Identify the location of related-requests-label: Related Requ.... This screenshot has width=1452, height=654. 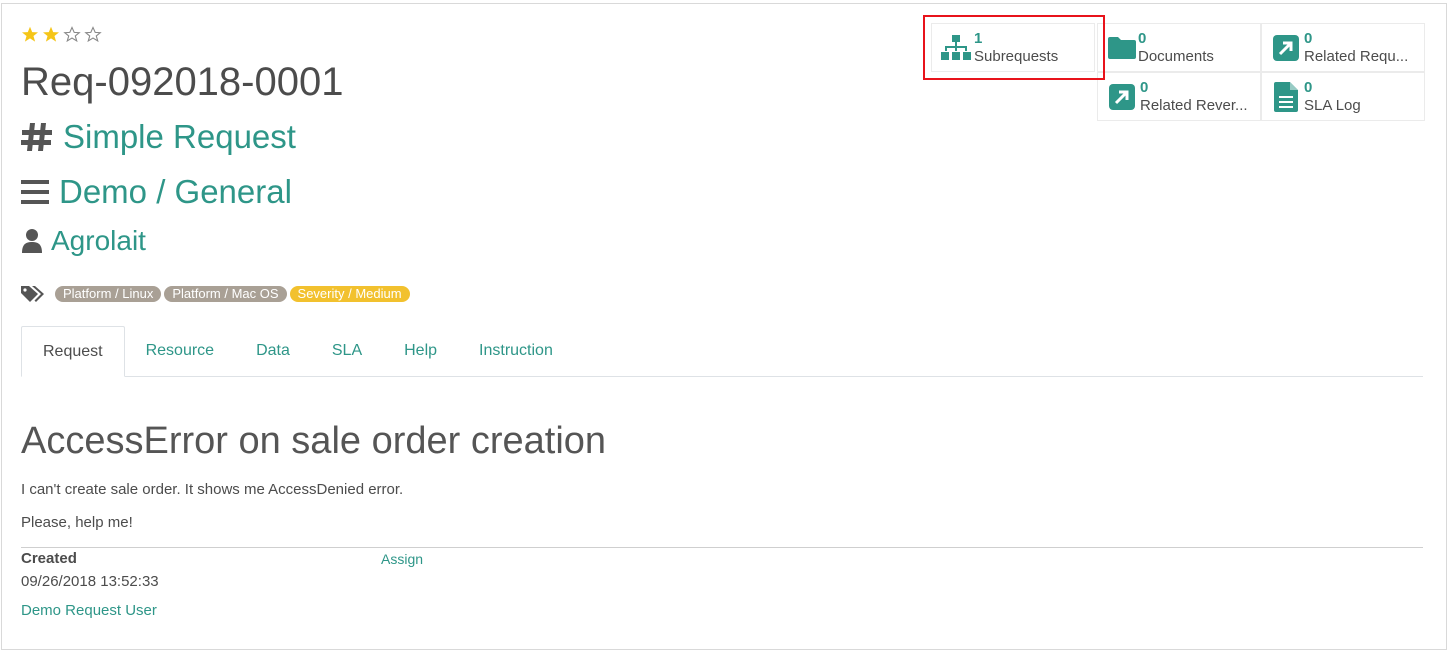
(1356, 56).